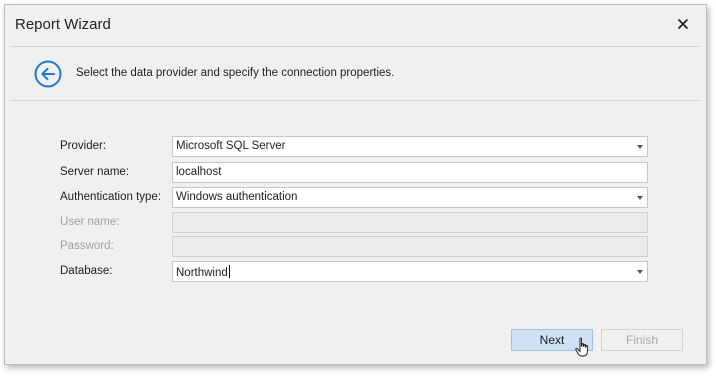 This screenshot has height=385, width=716. Describe the element at coordinates (552, 340) in the screenshot. I see `next-button: Next` at that location.